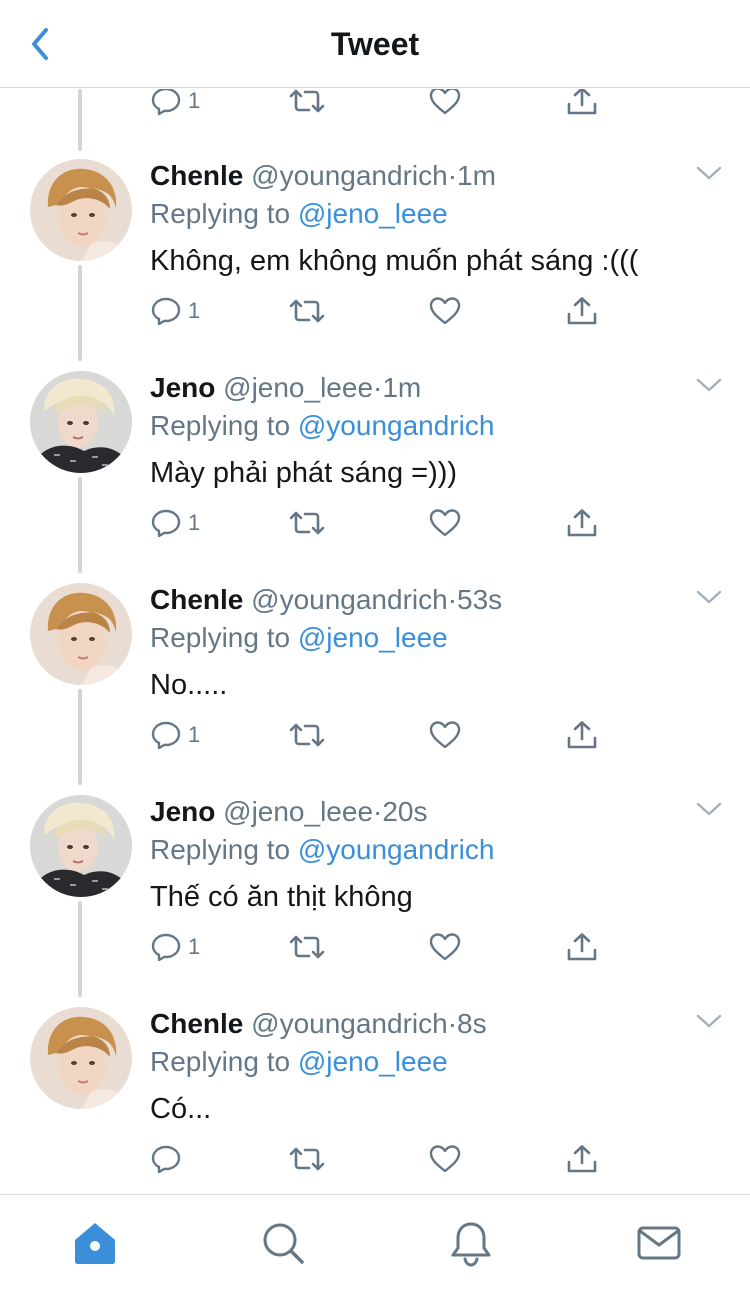 Image resolution: width=750 pixels, height=1294 pixels. Describe the element at coordinates (375, 44) in the screenshot. I see `page-title: Tweet` at that location.